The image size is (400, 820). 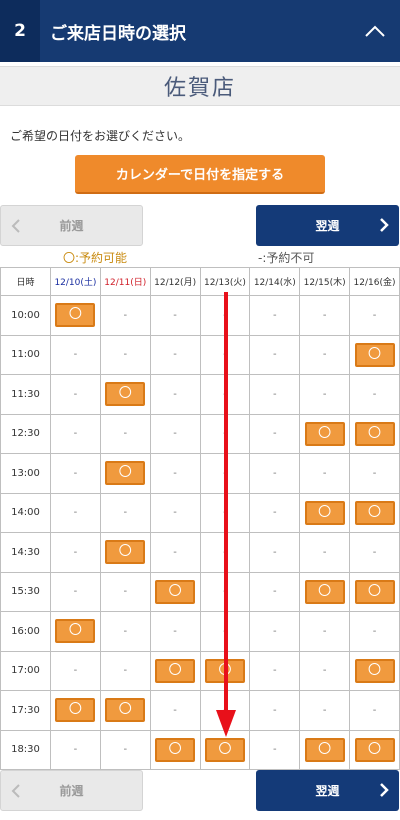 I want to click on chevron-up-icon, so click(x=375, y=31).